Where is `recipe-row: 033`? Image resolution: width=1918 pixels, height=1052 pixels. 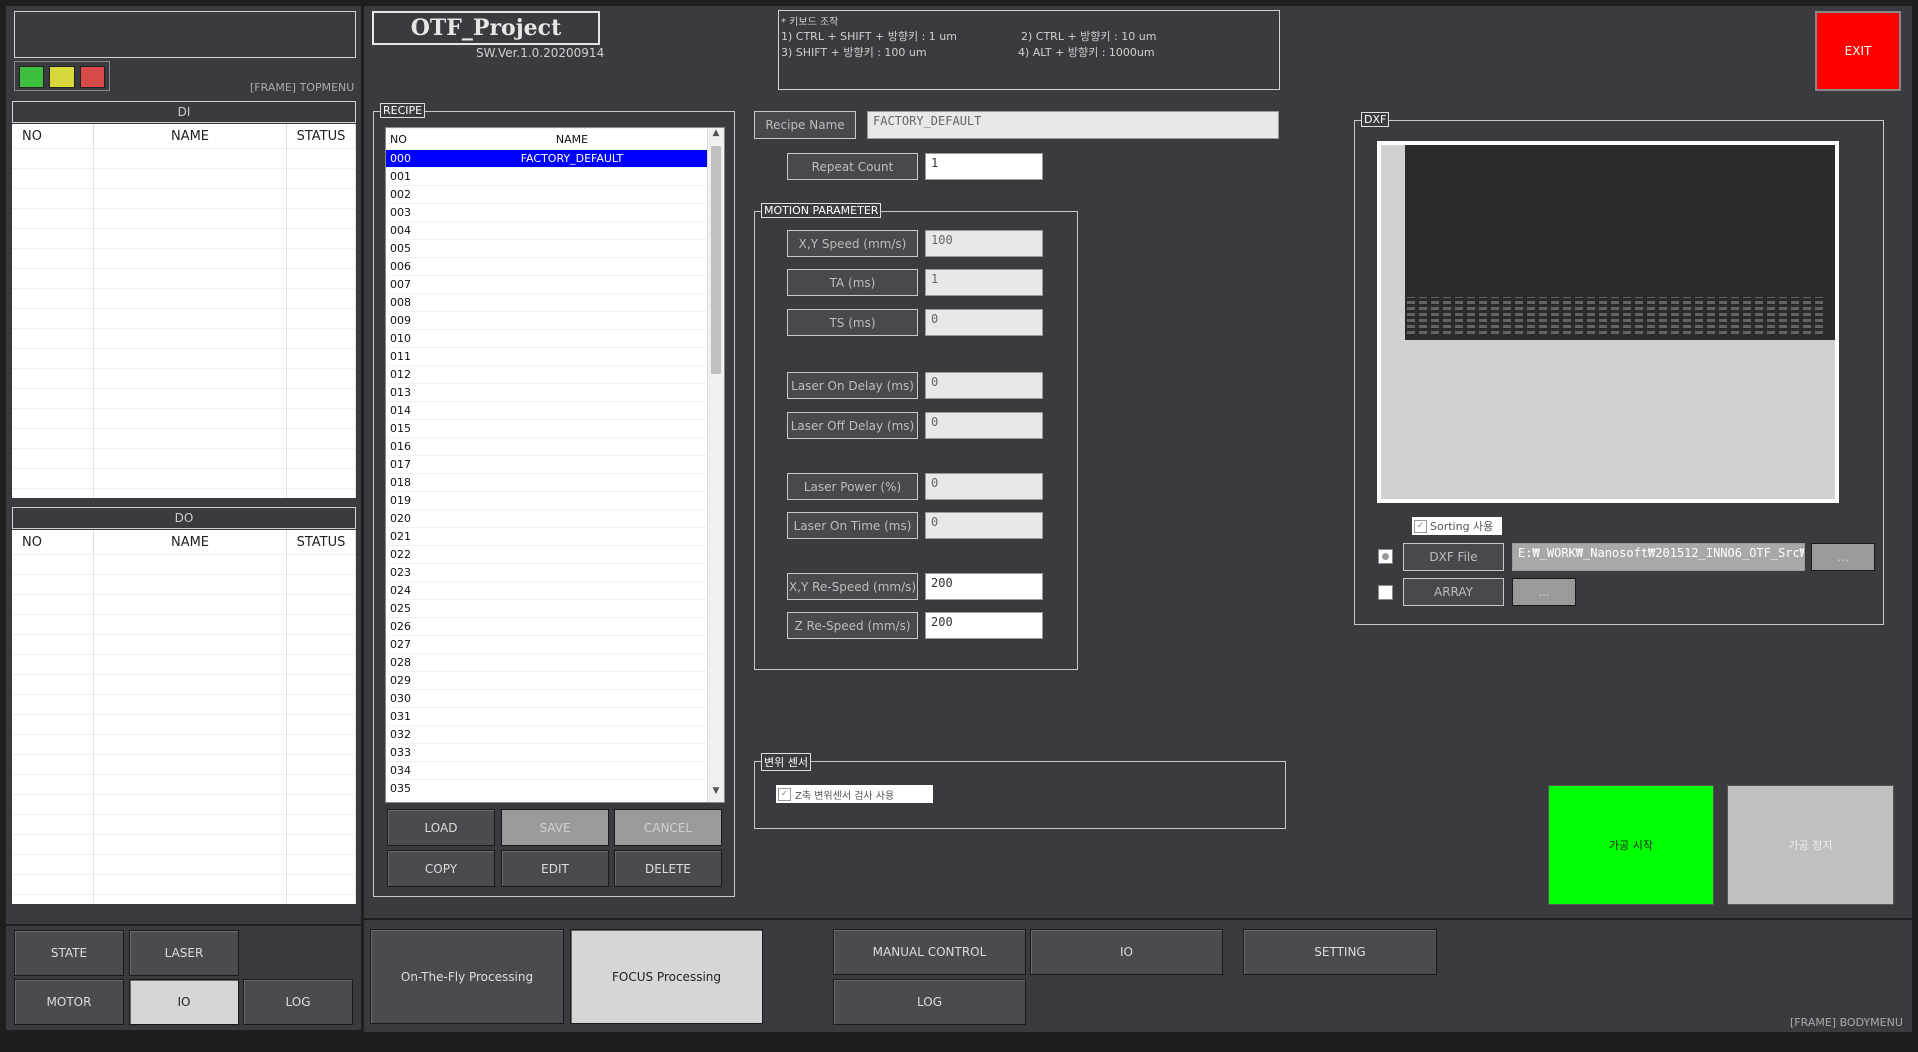
recipe-row: 033 is located at coordinates (547, 752).